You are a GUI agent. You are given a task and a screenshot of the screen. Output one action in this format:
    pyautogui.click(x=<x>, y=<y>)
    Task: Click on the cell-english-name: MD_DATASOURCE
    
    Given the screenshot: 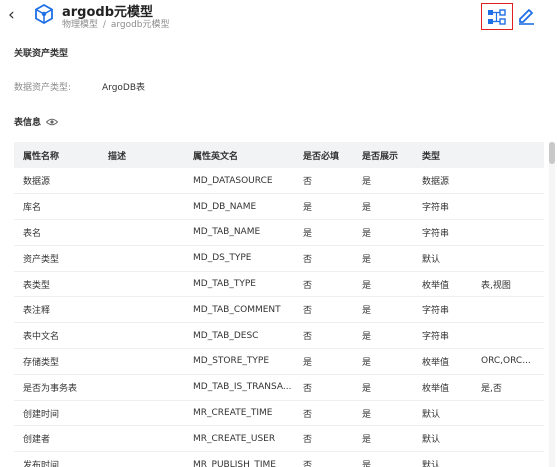 What is the action you would take?
    pyautogui.click(x=239, y=181)
    